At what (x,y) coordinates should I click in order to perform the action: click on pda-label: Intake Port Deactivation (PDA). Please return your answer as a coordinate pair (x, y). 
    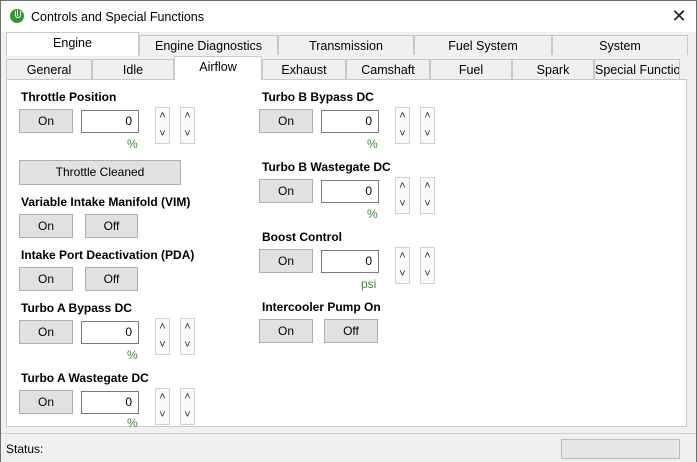
    Looking at the image, I should click on (108, 255).